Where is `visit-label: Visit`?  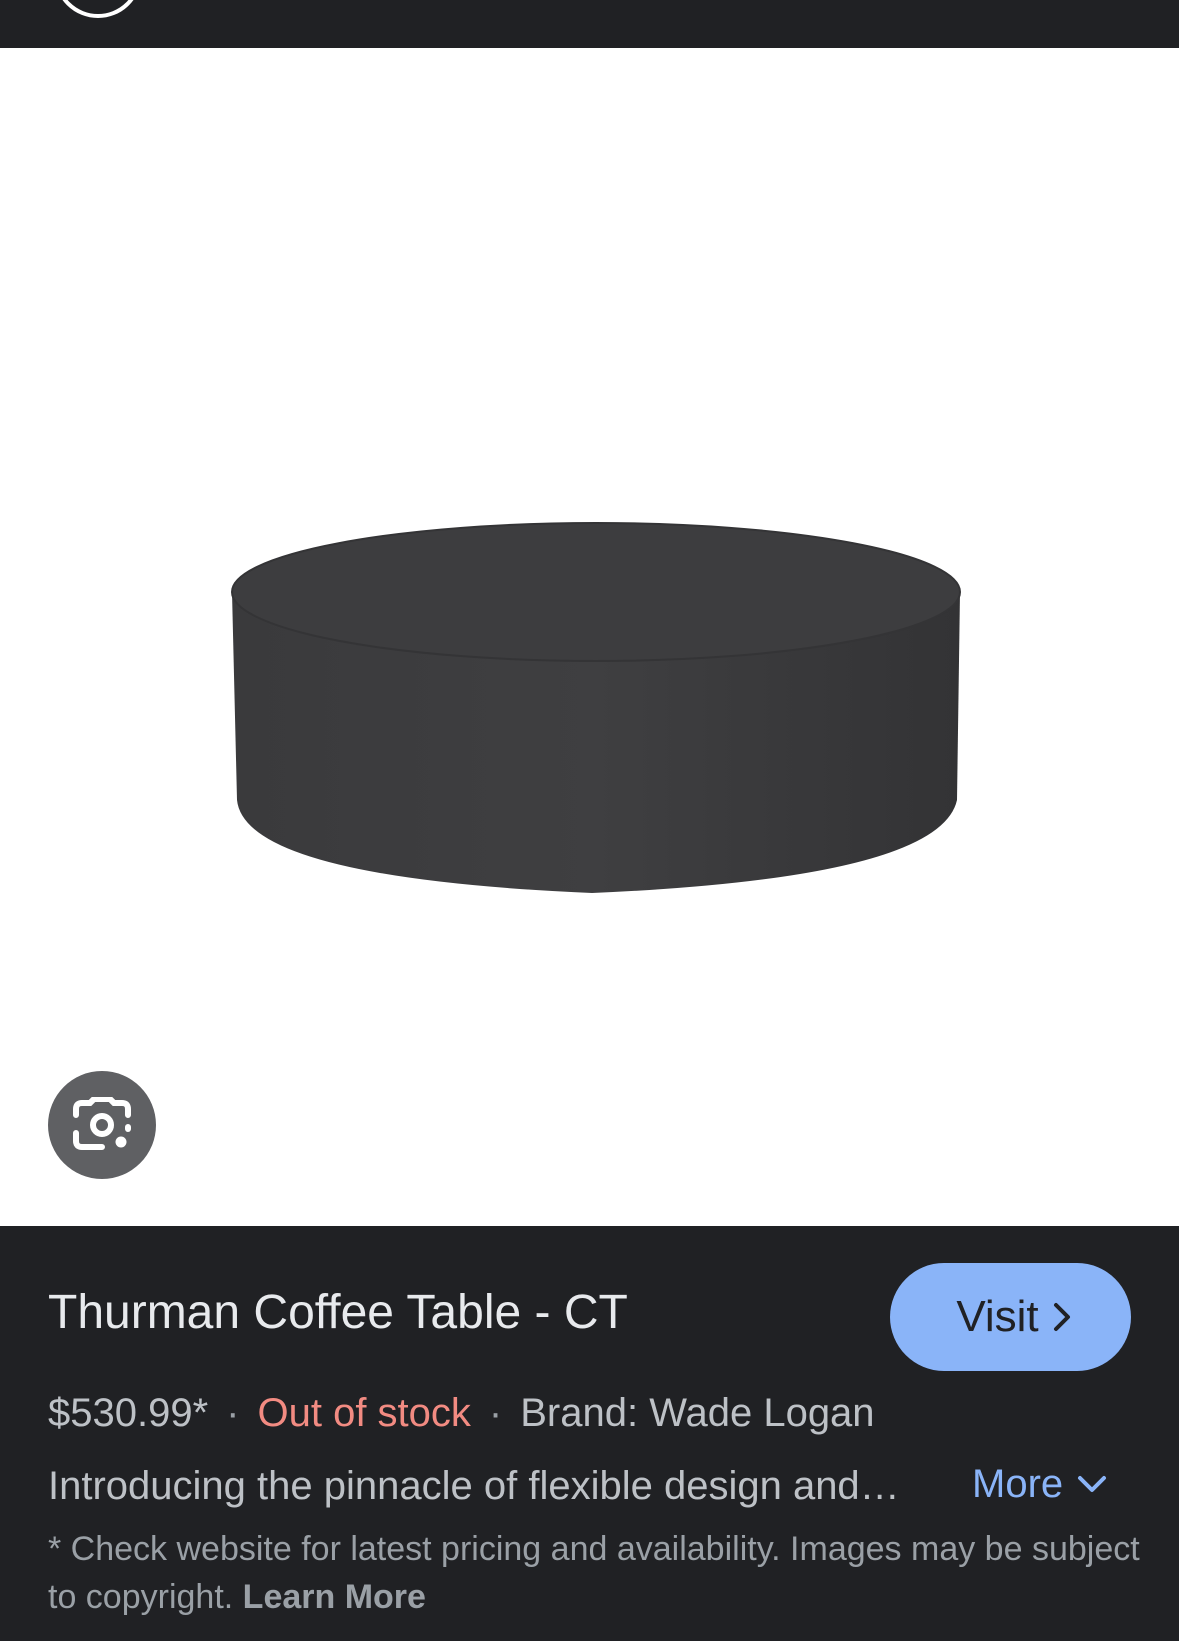
visit-label: Visit is located at coordinates (997, 1316).